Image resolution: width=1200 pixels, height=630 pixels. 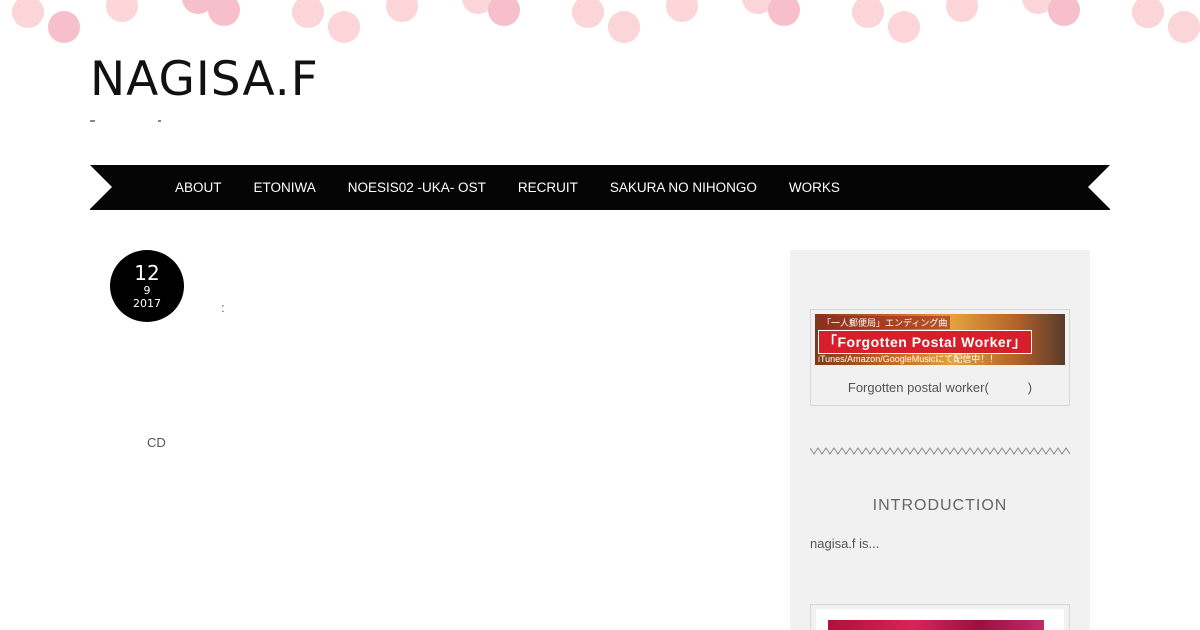 What do you see at coordinates (940, 505) in the screenshot?
I see `introduction-heading: INTRODUCTION` at bounding box center [940, 505].